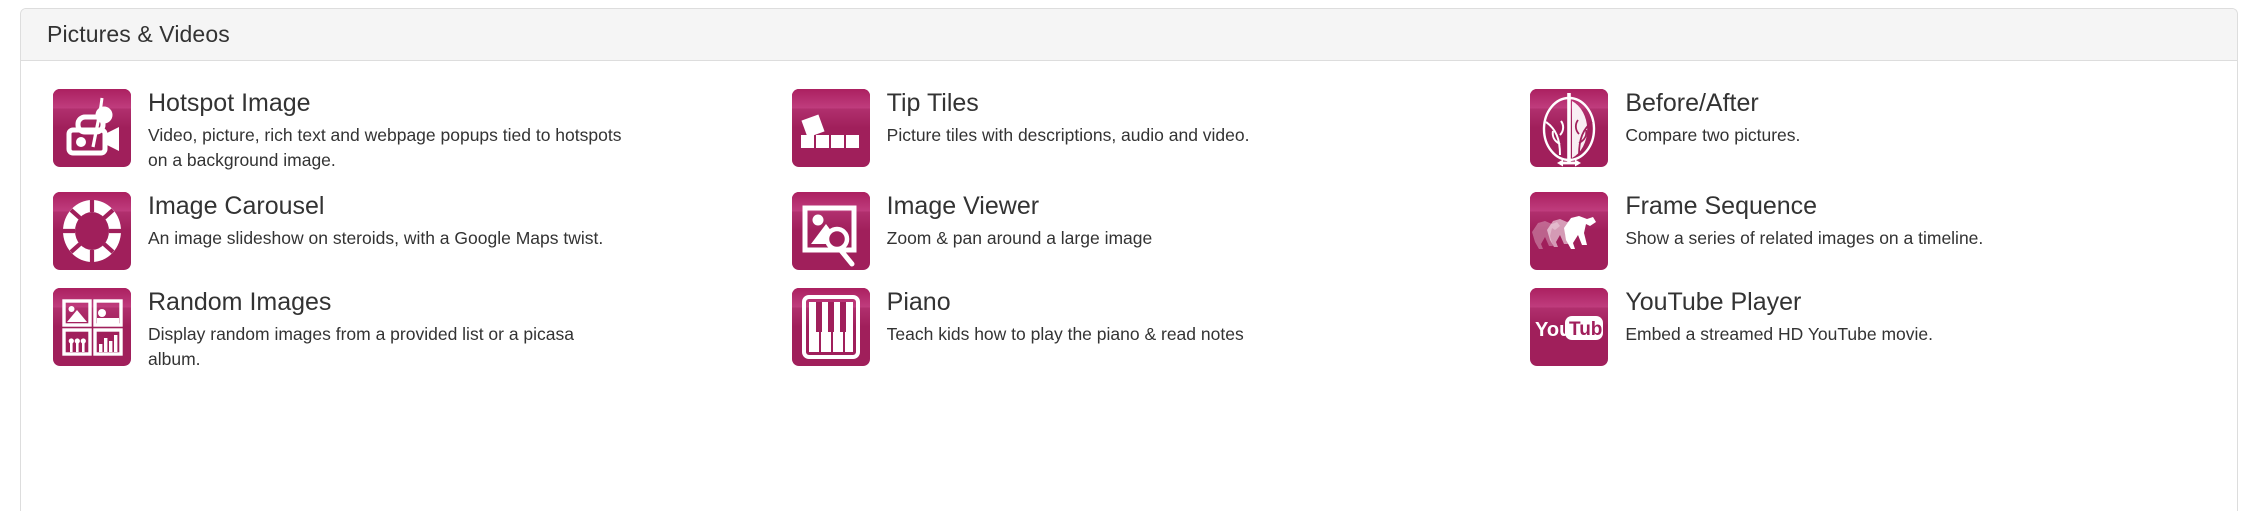 The width and height of the screenshot is (2258, 511). I want to click on widget-text: Before/After Compare two pictures., so click(1712, 118).